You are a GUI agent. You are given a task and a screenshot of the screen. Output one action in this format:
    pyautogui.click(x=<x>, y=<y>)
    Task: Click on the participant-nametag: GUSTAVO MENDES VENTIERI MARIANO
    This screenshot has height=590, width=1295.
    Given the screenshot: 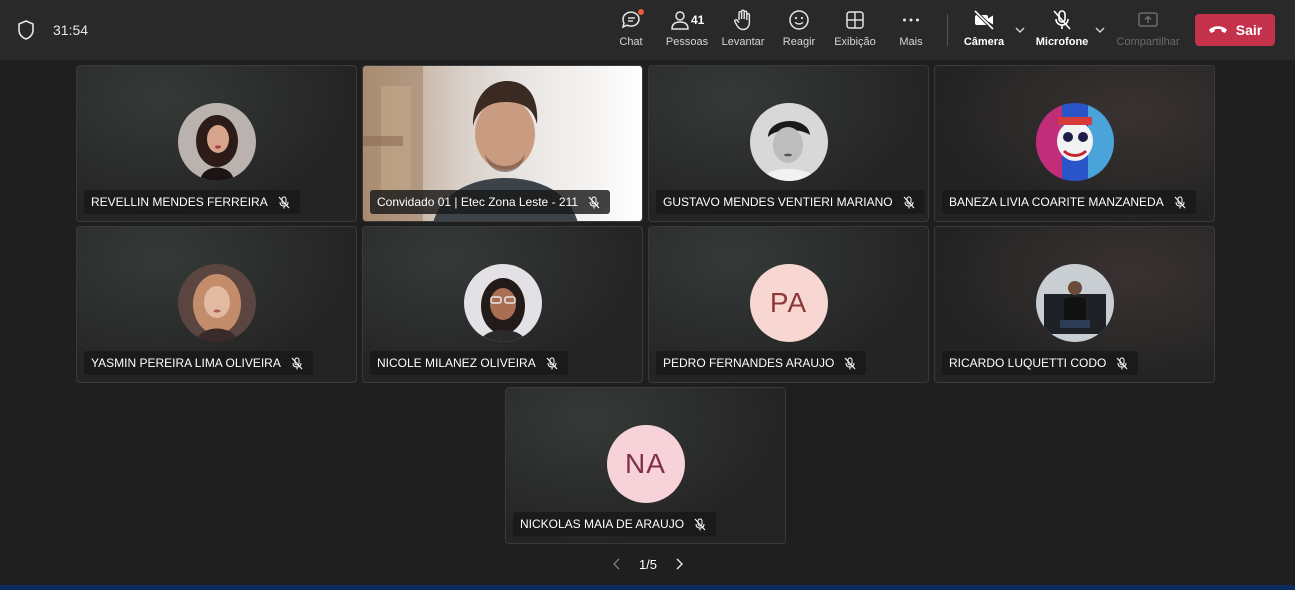 What is the action you would take?
    pyautogui.click(x=790, y=202)
    